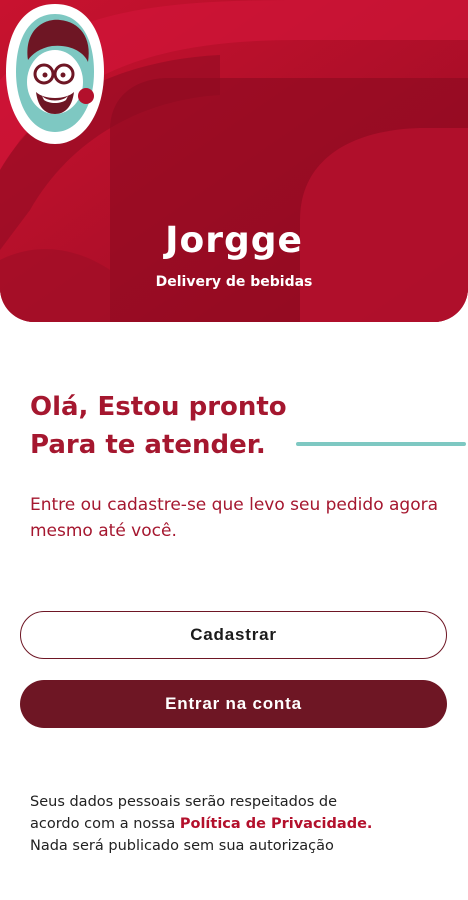  What do you see at coordinates (234, 240) in the screenshot?
I see `brand-name: Jorgge` at bounding box center [234, 240].